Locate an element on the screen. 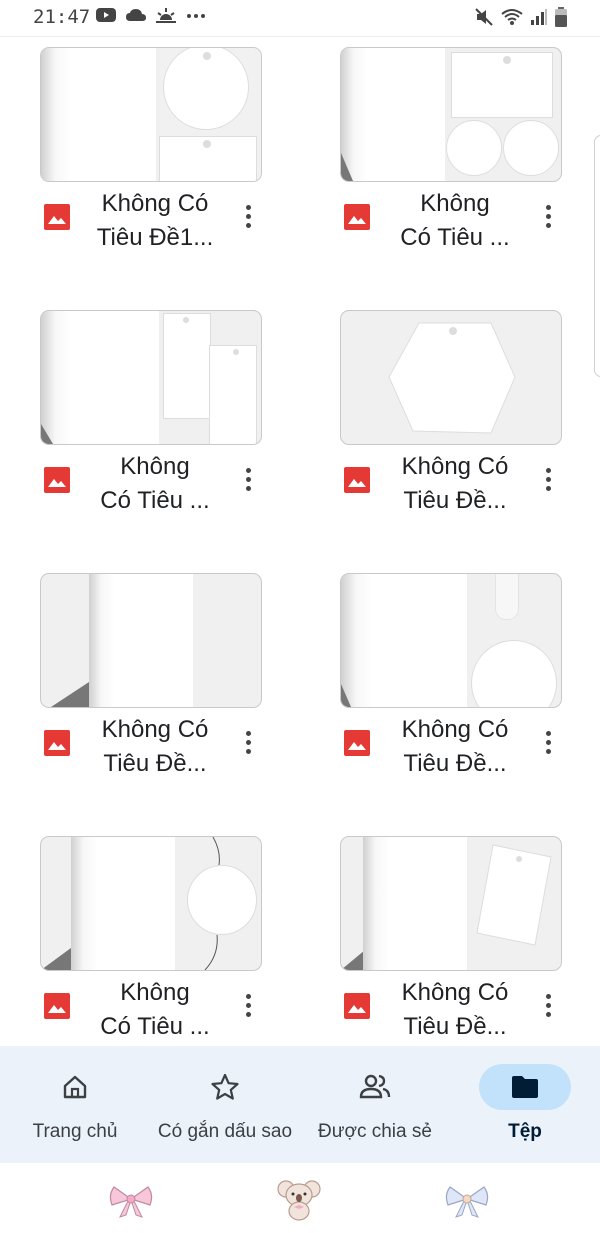 This screenshot has width=600, height=1233. status-bar: 21:47 is located at coordinates (300, 18).